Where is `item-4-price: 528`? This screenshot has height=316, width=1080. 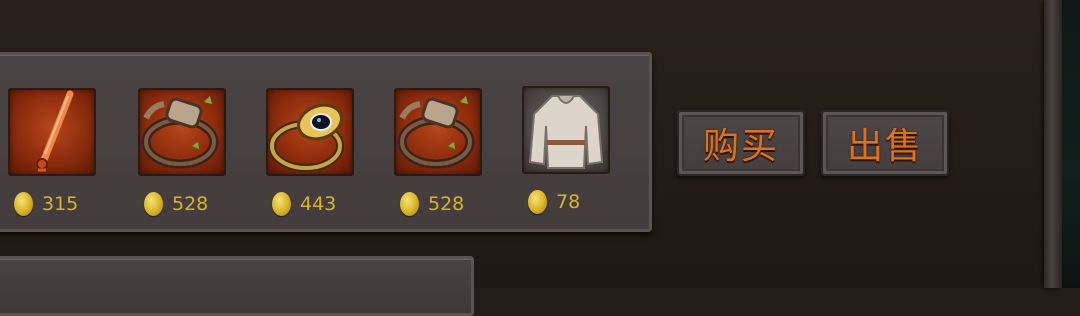 item-4-price: 528 is located at coordinates (432, 204).